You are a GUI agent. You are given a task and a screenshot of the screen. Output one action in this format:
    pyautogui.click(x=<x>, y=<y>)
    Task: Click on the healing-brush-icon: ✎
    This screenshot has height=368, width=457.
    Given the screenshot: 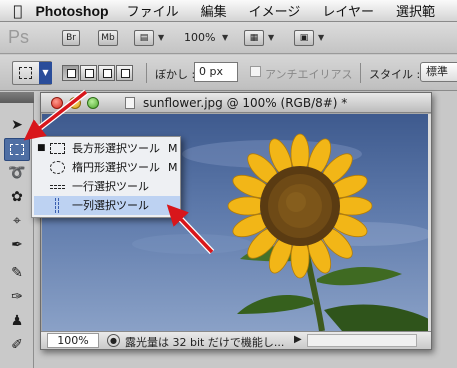 What is the action you would take?
    pyautogui.click(x=17, y=273)
    